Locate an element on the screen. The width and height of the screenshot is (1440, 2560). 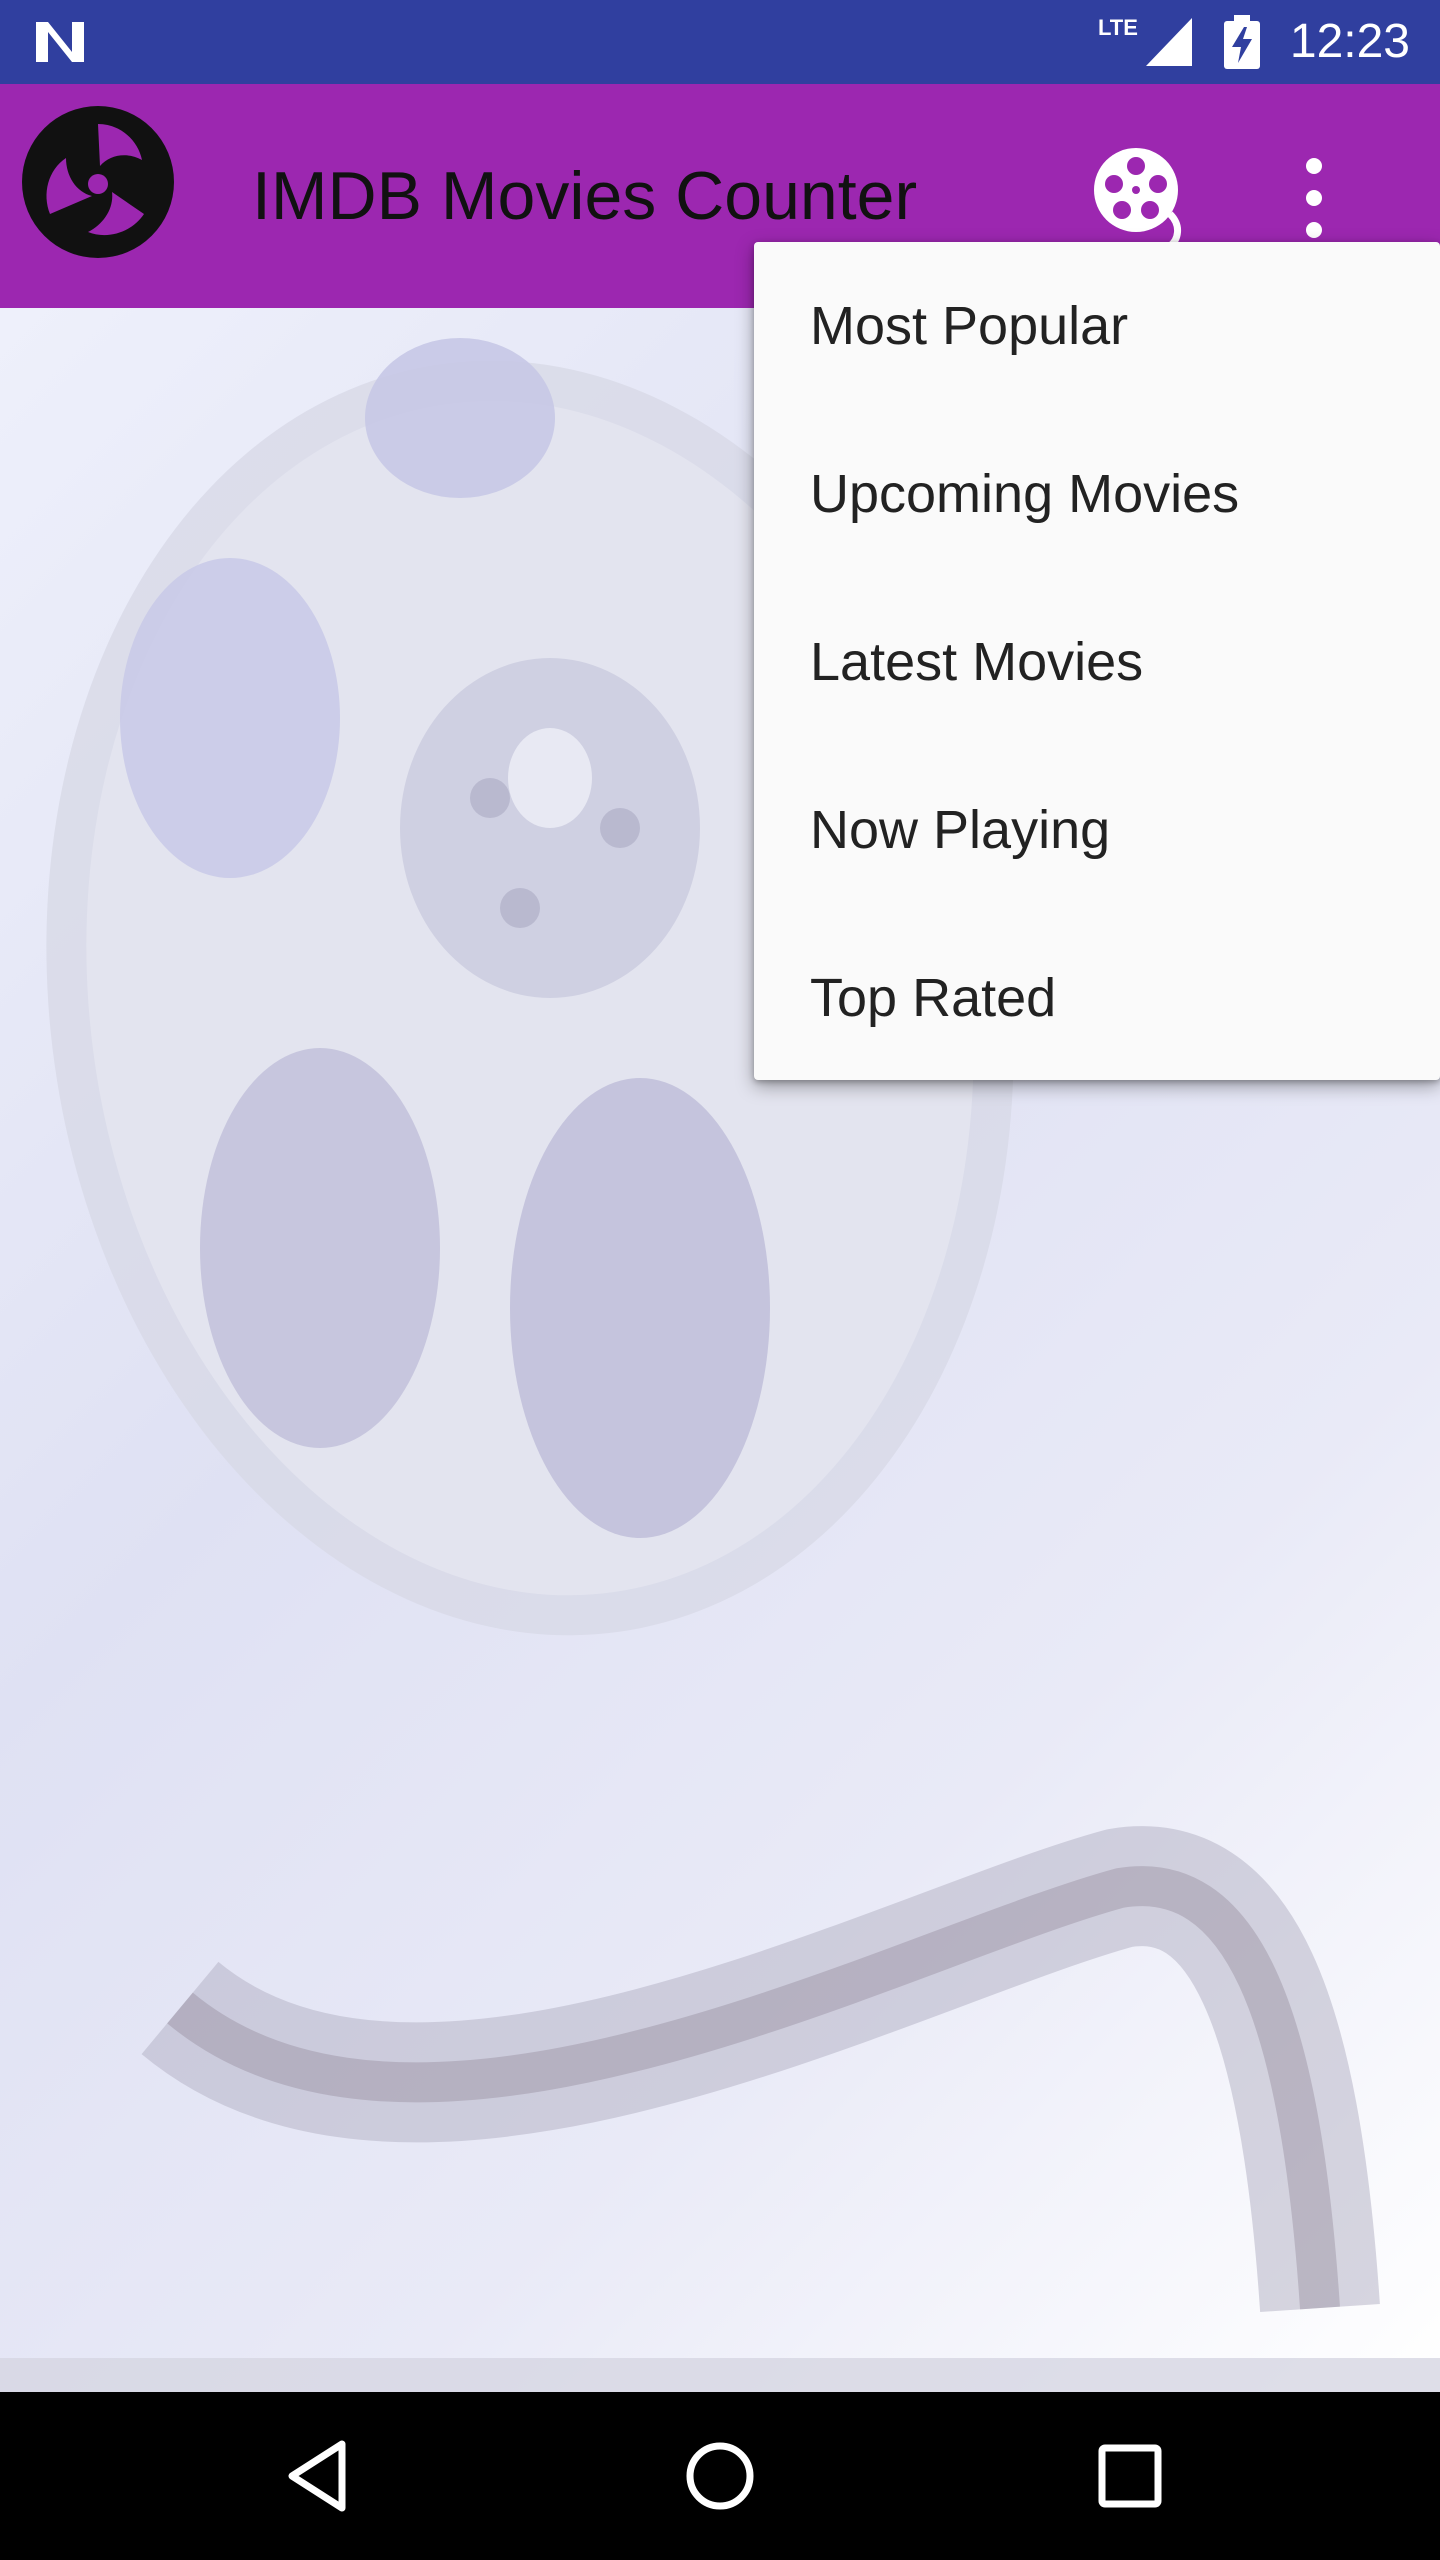
status-bar: LTE 12:23 is located at coordinates (720, 42).